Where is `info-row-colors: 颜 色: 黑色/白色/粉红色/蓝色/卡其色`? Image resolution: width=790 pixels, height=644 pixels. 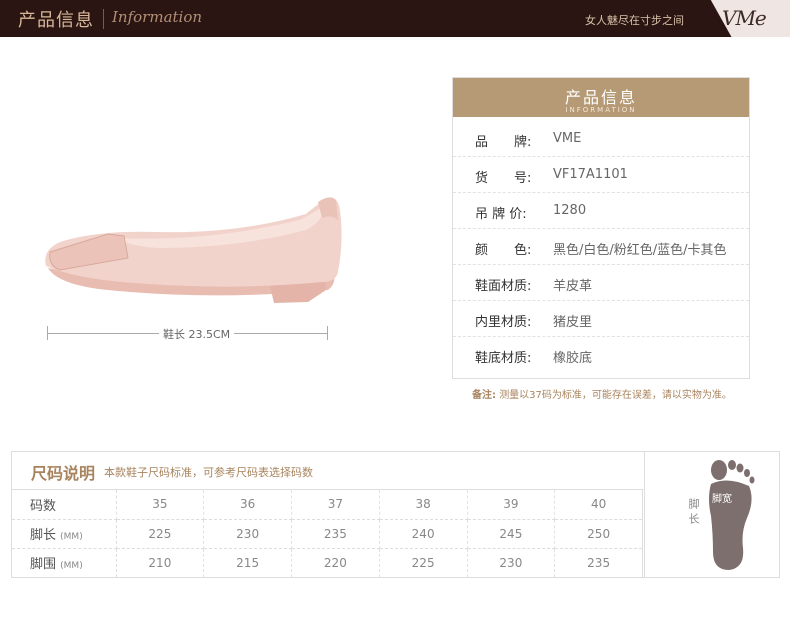 info-row-colors: 颜 色: 黑色/白色/粉红色/蓝色/卡其色 is located at coordinates (601, 247).